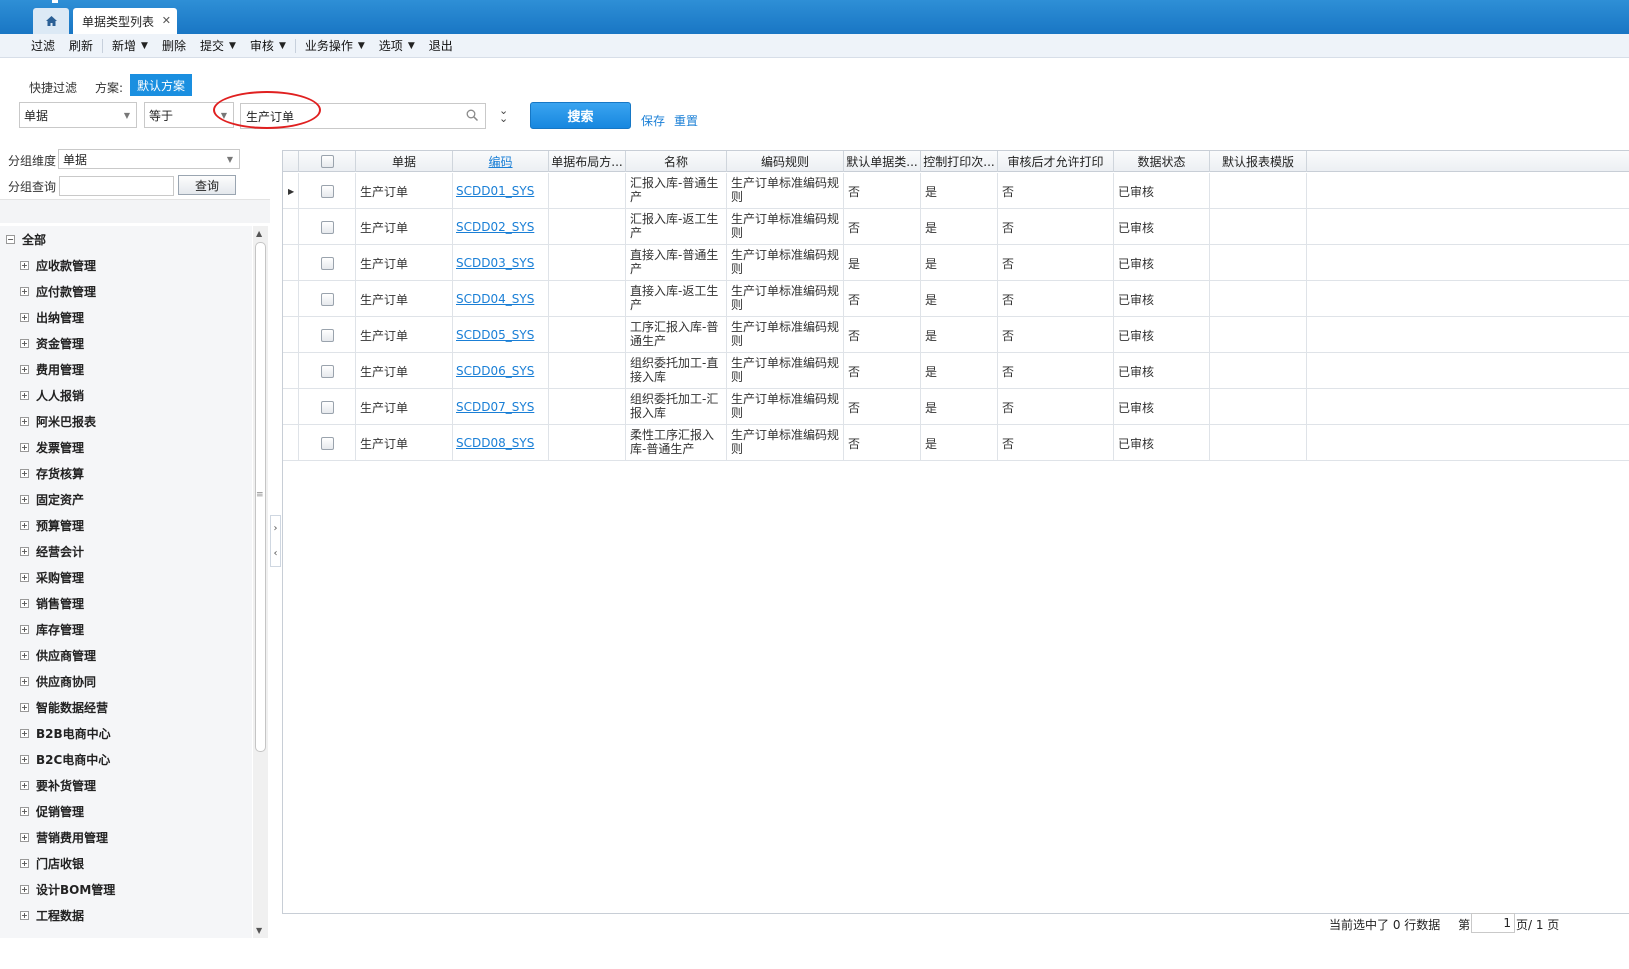 Image resolution: width=1629 pixels, height=969 pixels. Describe the element at coordinates (1258, 161) in the screenshot. I see `column-header: 默认报表模版` at that location.